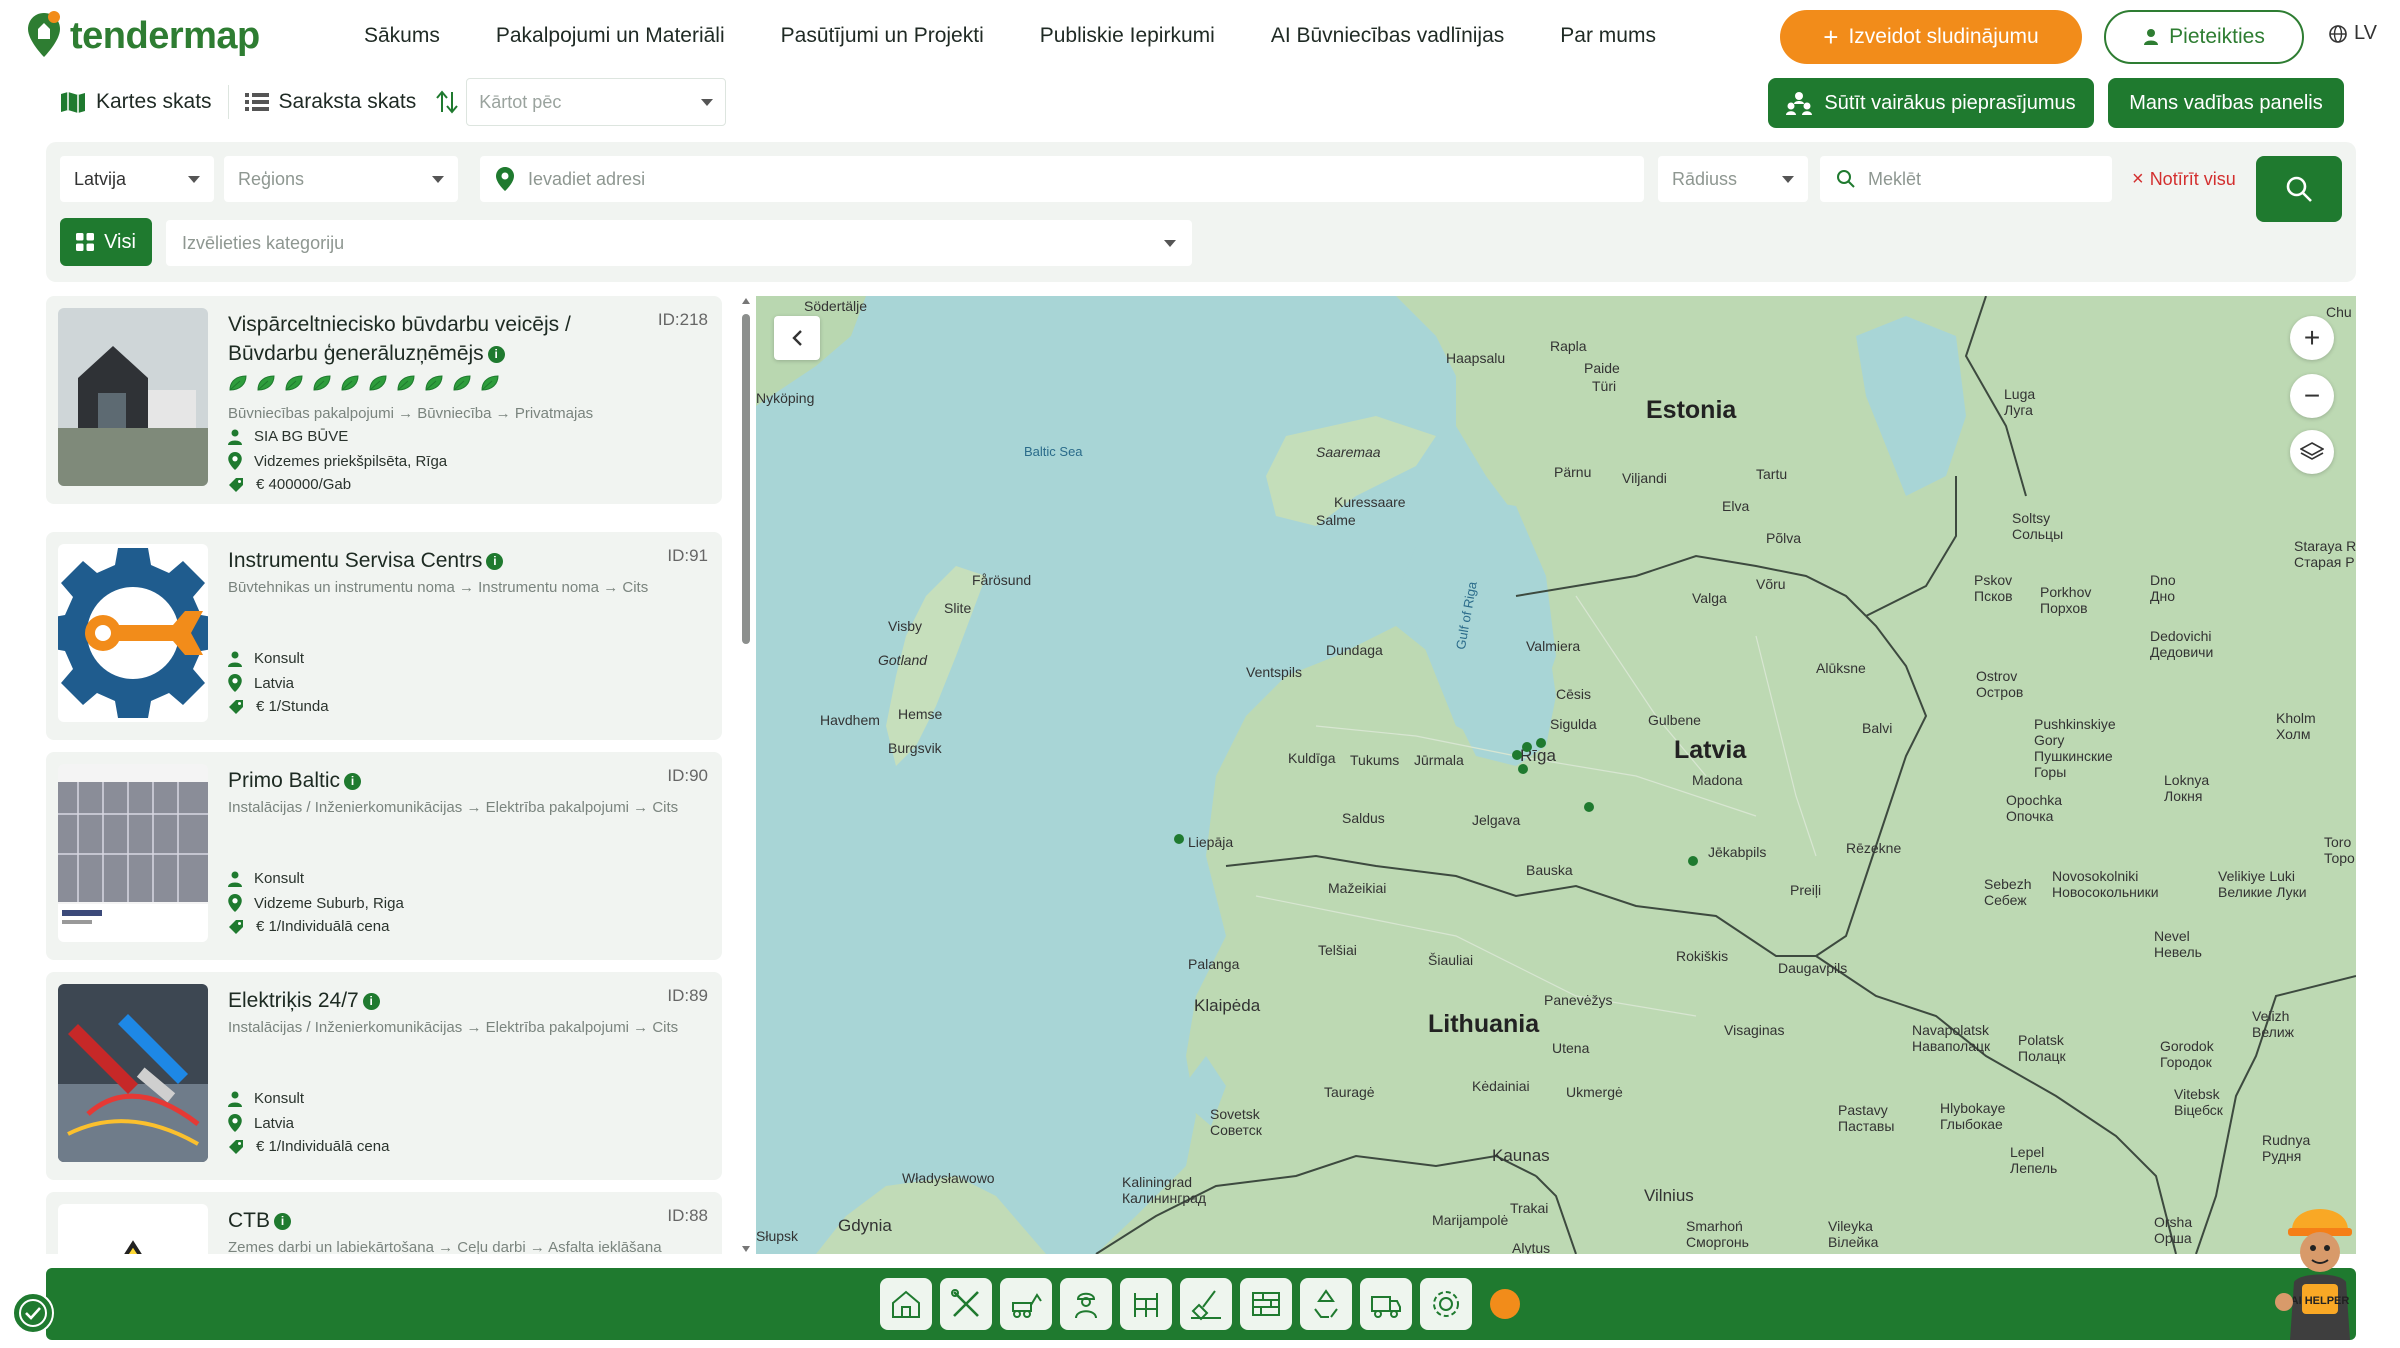 The image size is (2400, 1348). I want to click on dashboard-button: Mans vadības panelis, so click(2226, 103).